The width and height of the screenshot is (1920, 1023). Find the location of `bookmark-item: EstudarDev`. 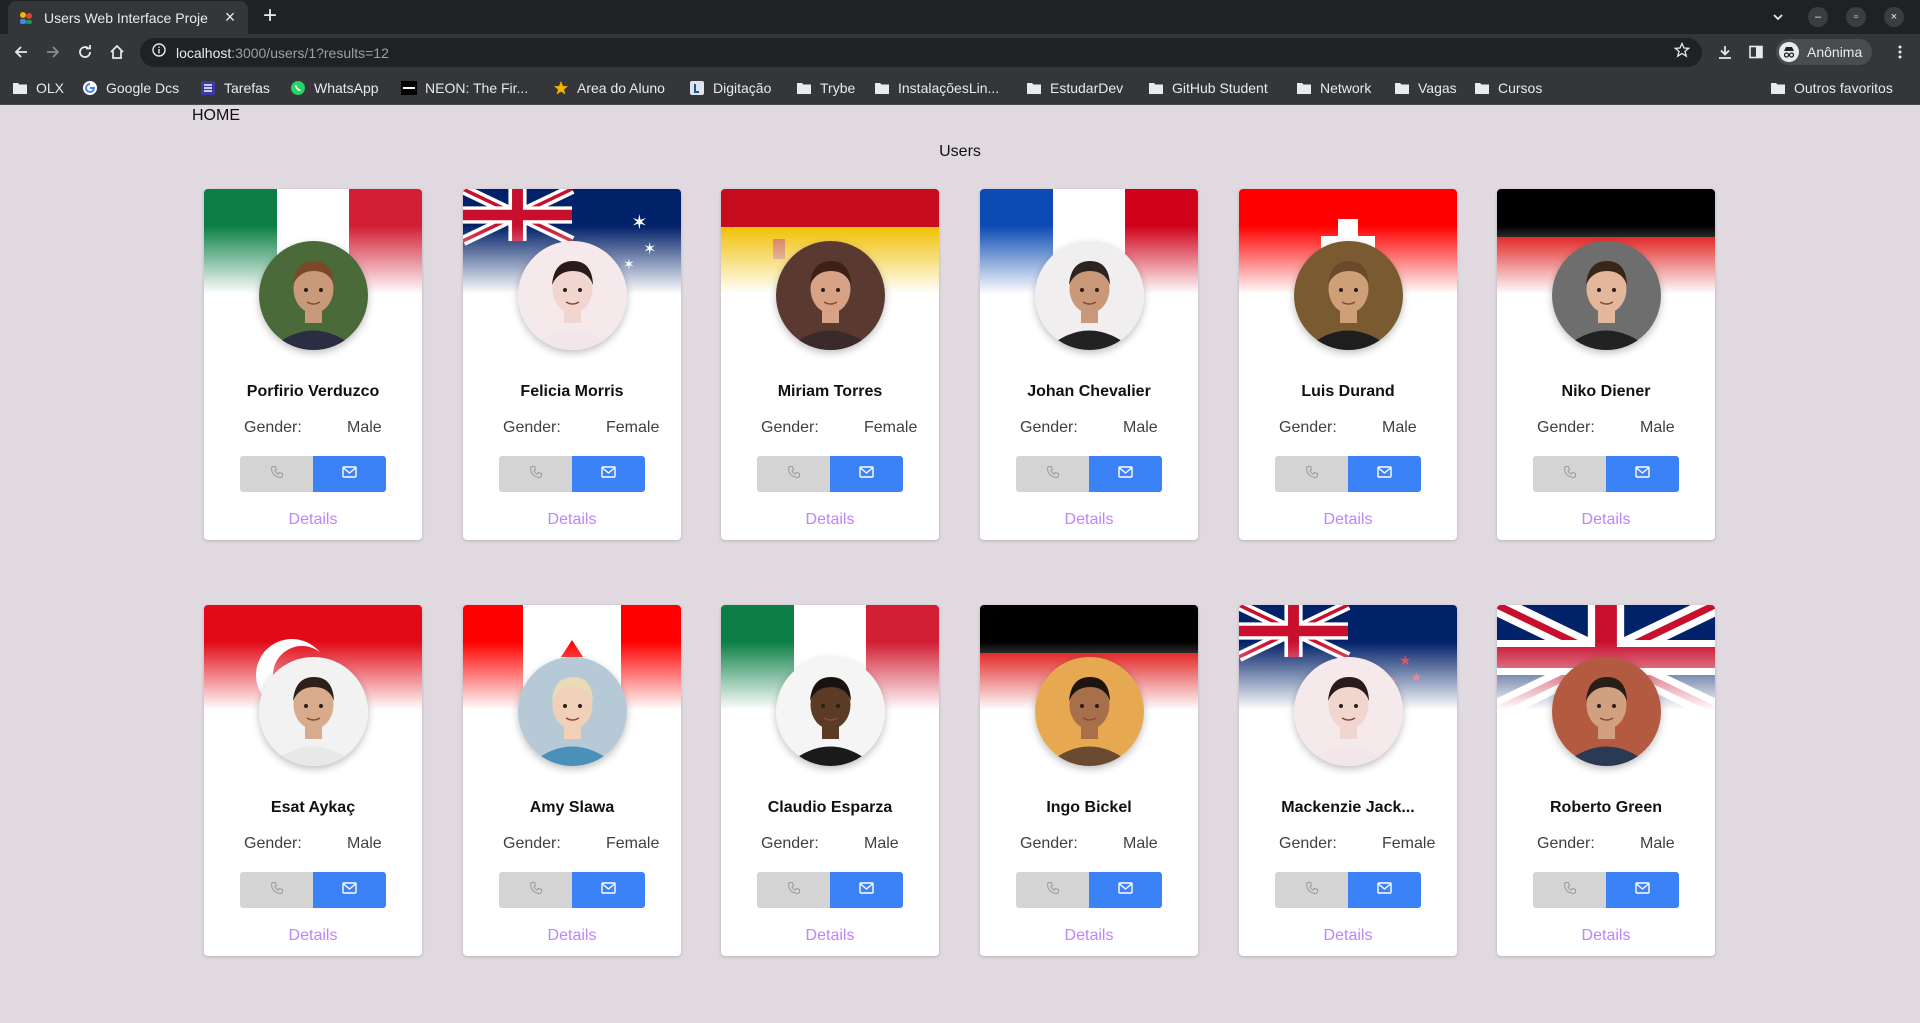

bookmark-item: EstudarDev is located at coordinates (1074, 88).